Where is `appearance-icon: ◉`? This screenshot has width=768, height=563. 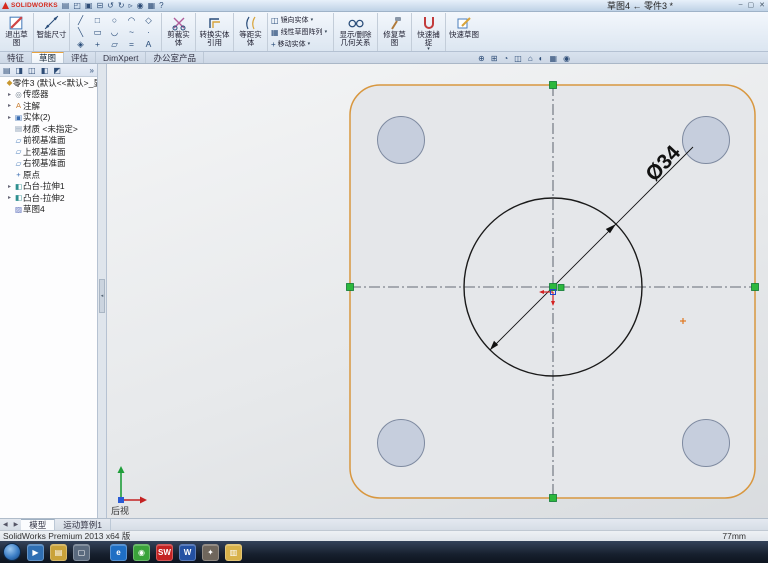
appearance-icon: ◉ is located at coordinates (566, 58).